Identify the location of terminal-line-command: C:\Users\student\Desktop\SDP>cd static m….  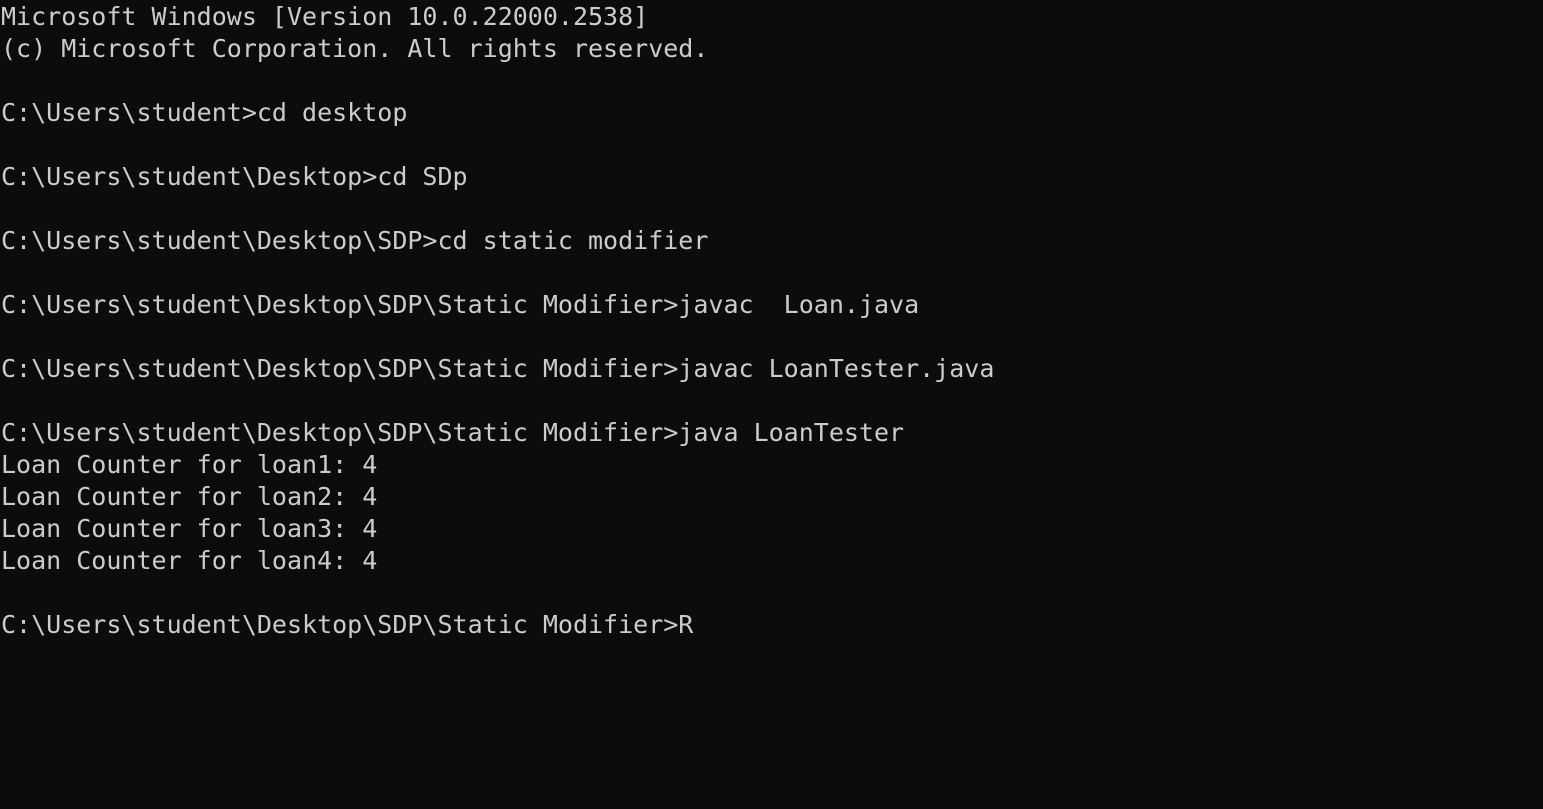
(355, 240).